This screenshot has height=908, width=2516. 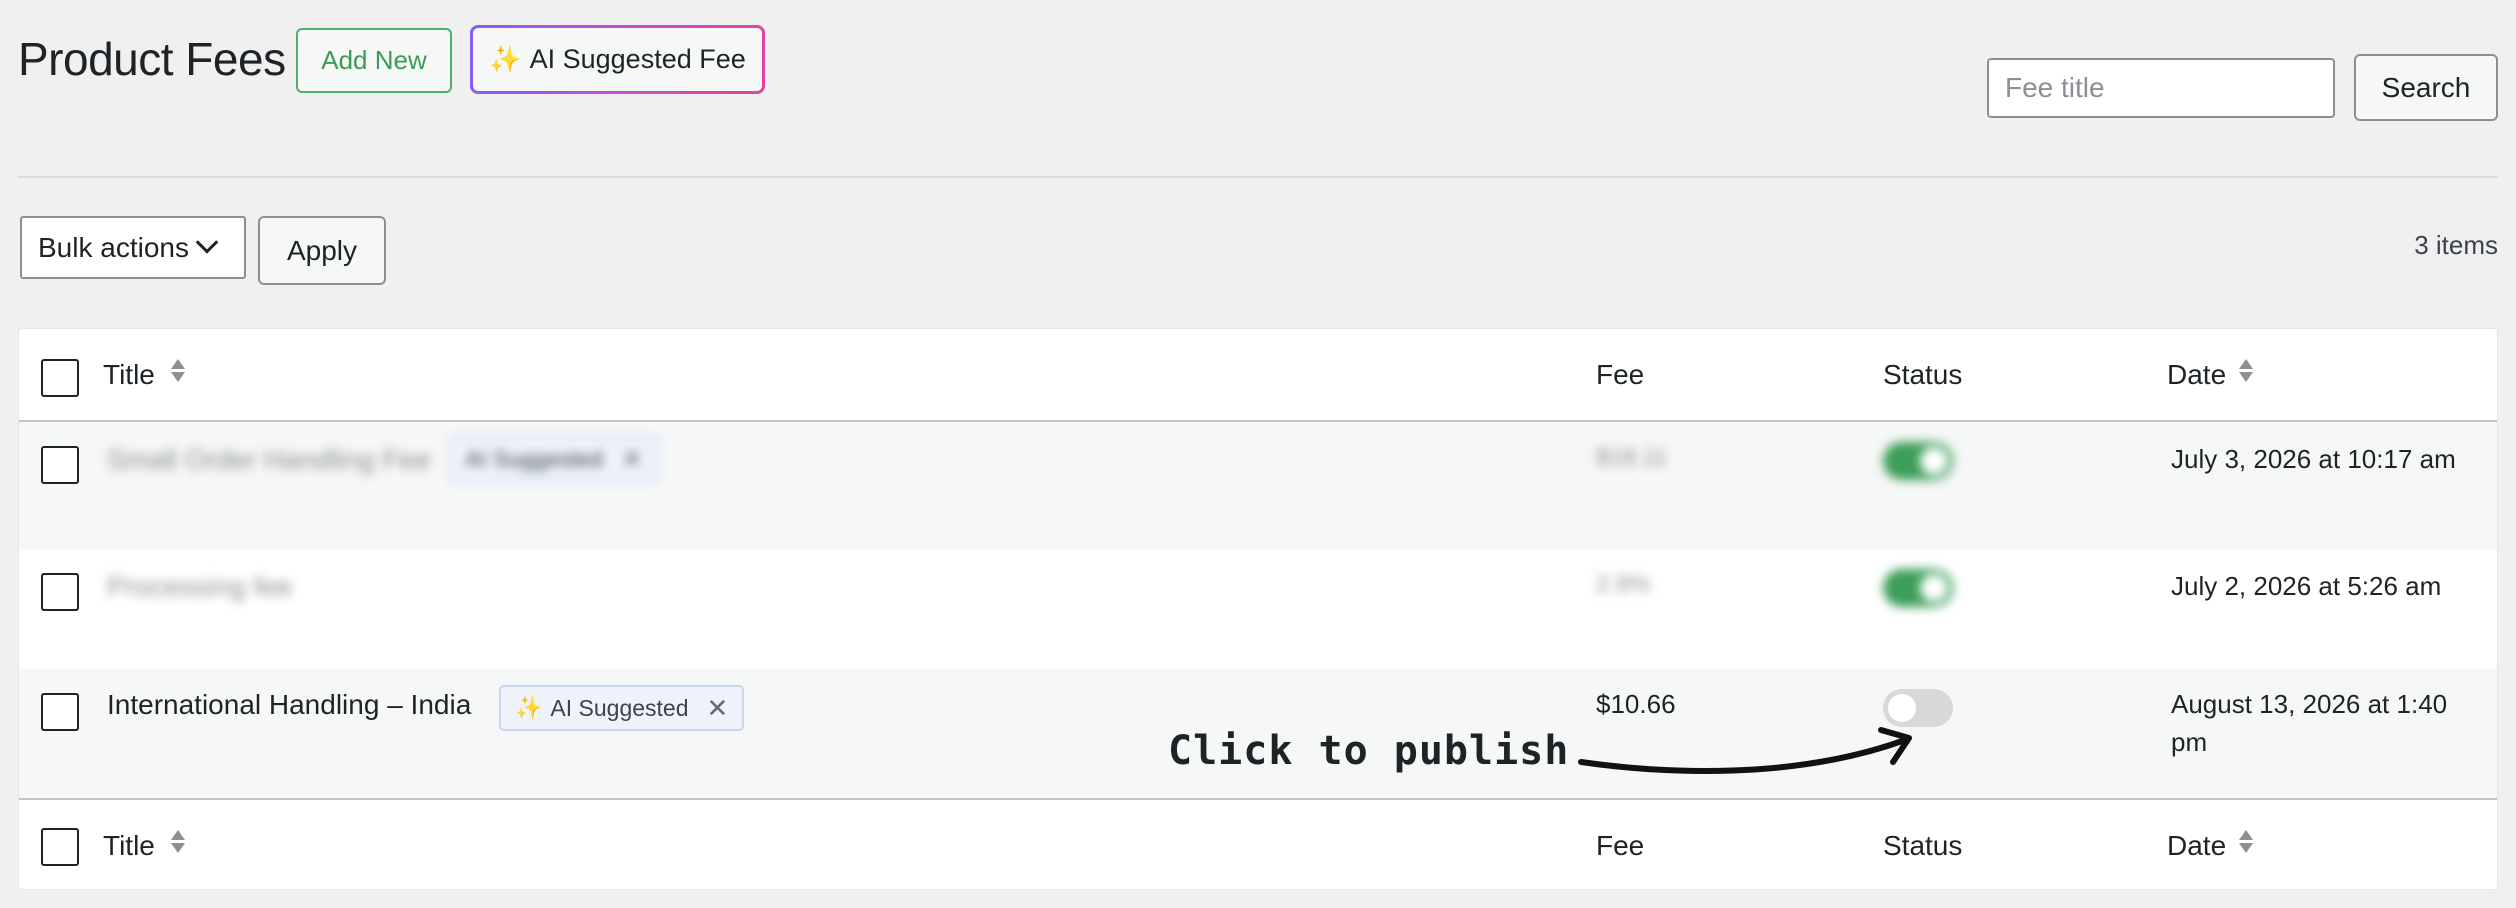 What do you see at coordinates (637, 59) in the screenshot?
I see `ai-suggested-fee-label: AI Suggested Fee` at bounding box center [637, 59].